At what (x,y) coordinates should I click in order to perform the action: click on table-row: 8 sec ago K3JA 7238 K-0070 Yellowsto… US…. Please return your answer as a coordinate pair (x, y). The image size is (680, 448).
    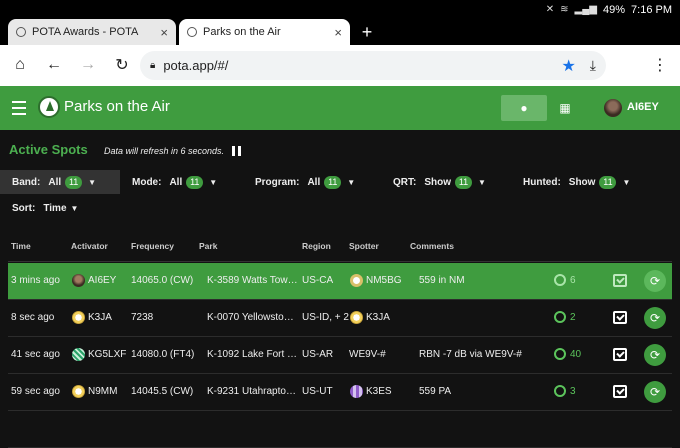
    Looking at the image, I should click on (340, 318).